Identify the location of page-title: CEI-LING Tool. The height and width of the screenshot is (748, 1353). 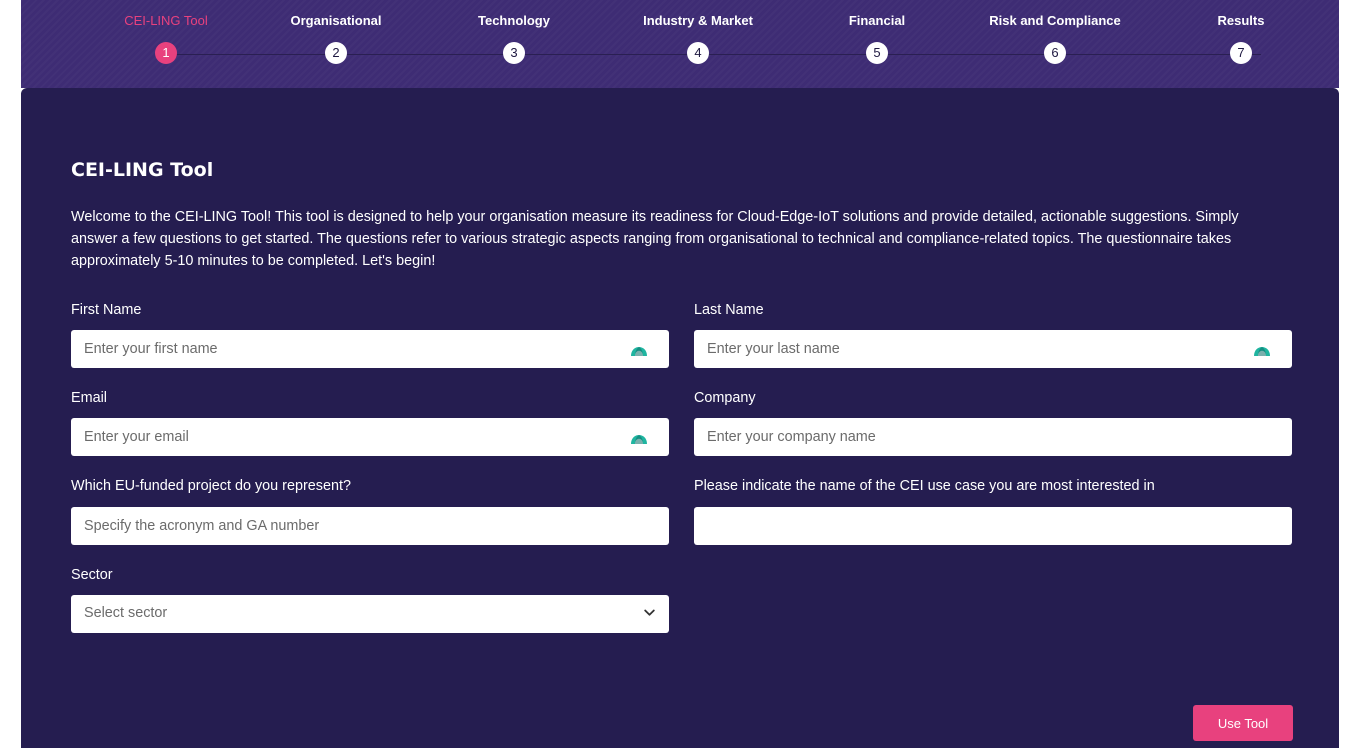
(142, 170).